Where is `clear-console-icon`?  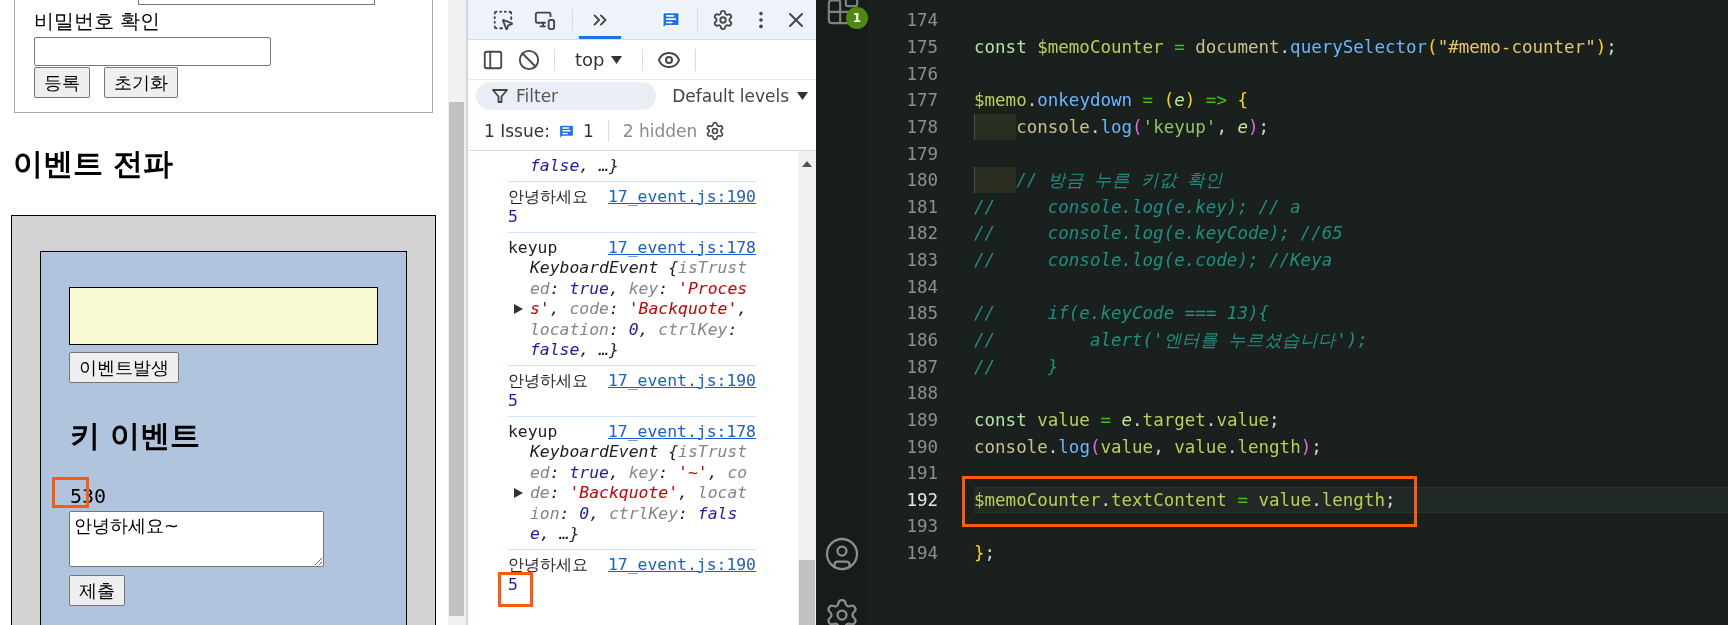
clear-console-icon is located at coordinates (529, 59).